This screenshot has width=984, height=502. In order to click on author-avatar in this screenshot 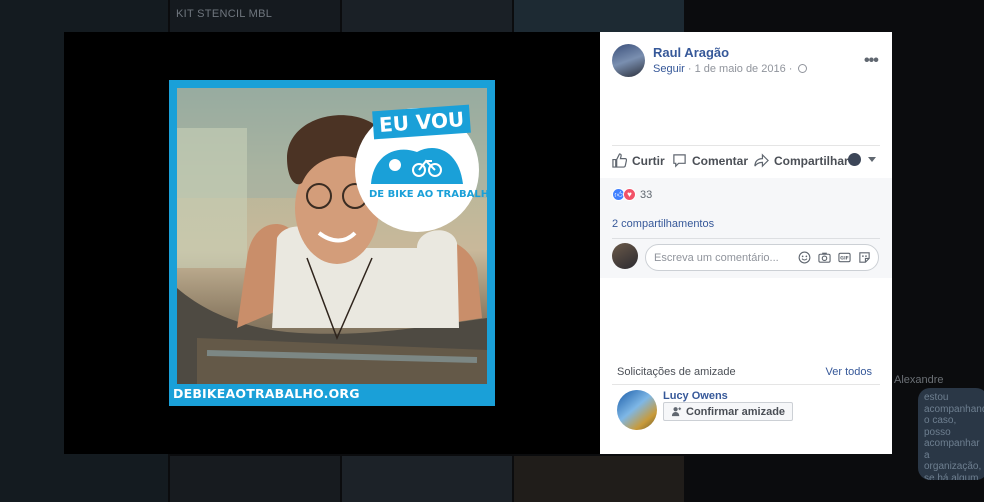, I will do `click(628, 60)`.